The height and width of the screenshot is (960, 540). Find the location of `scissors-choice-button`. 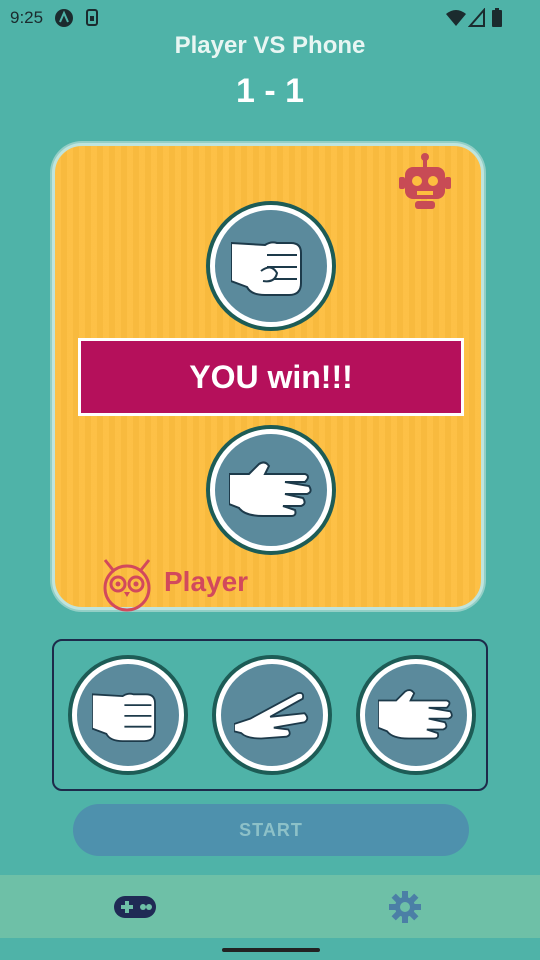

scissors-choice-button is located at coordinates (272, 715).